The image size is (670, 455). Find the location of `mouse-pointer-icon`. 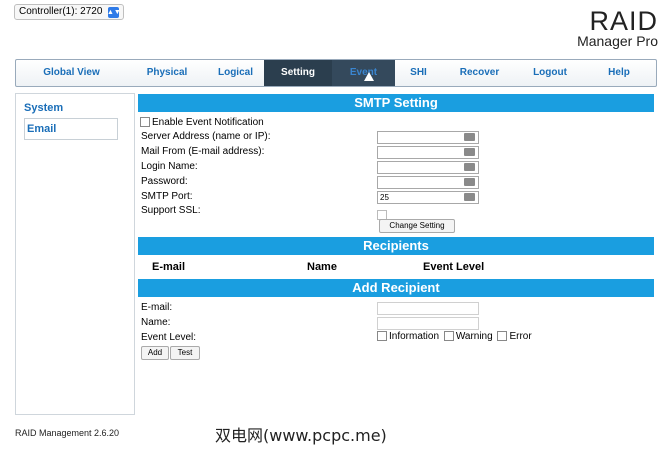

mouse-pointer-icon is located at coordinates (369, 76).